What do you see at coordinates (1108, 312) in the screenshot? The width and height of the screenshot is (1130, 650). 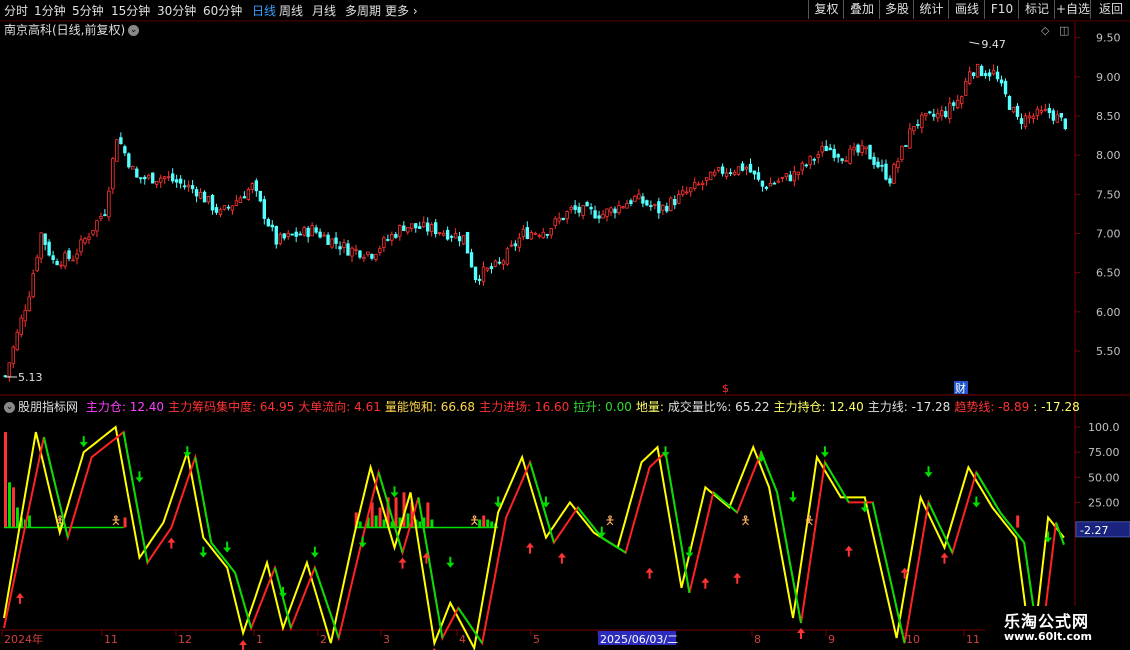 I see `price-tick-label: 6.00` at bounding box center [1108, 312].